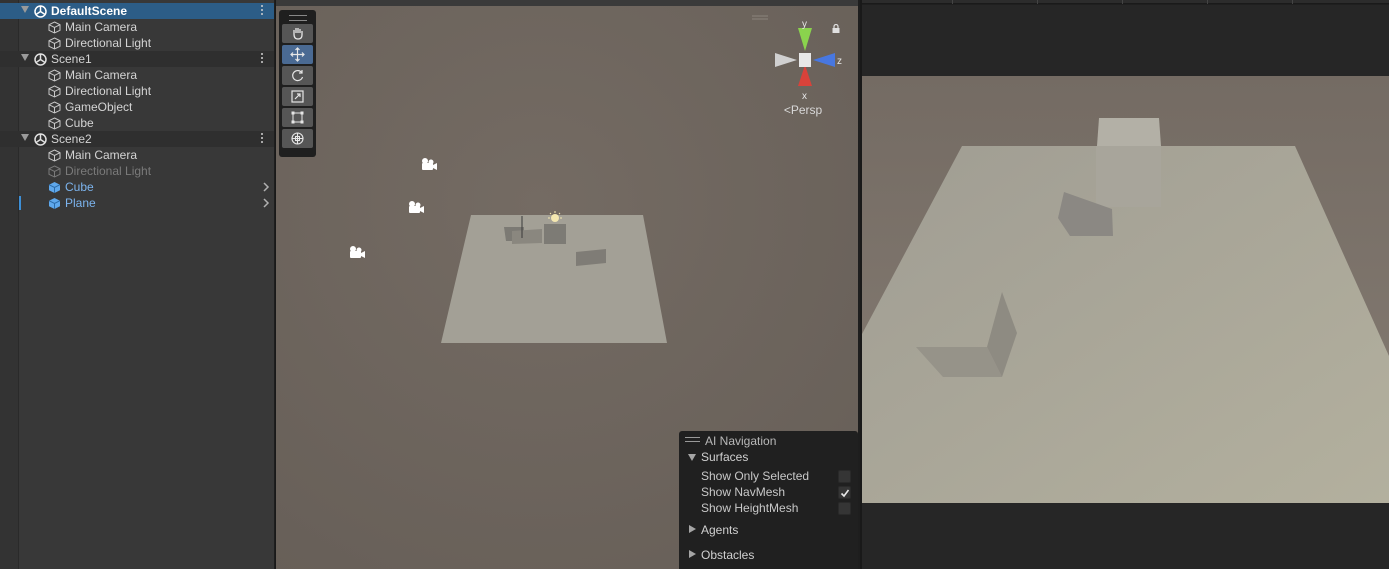 The image size is (1389, 569). I want to click on show-only-selected-option: Show Only Selected, so click(768, 476).